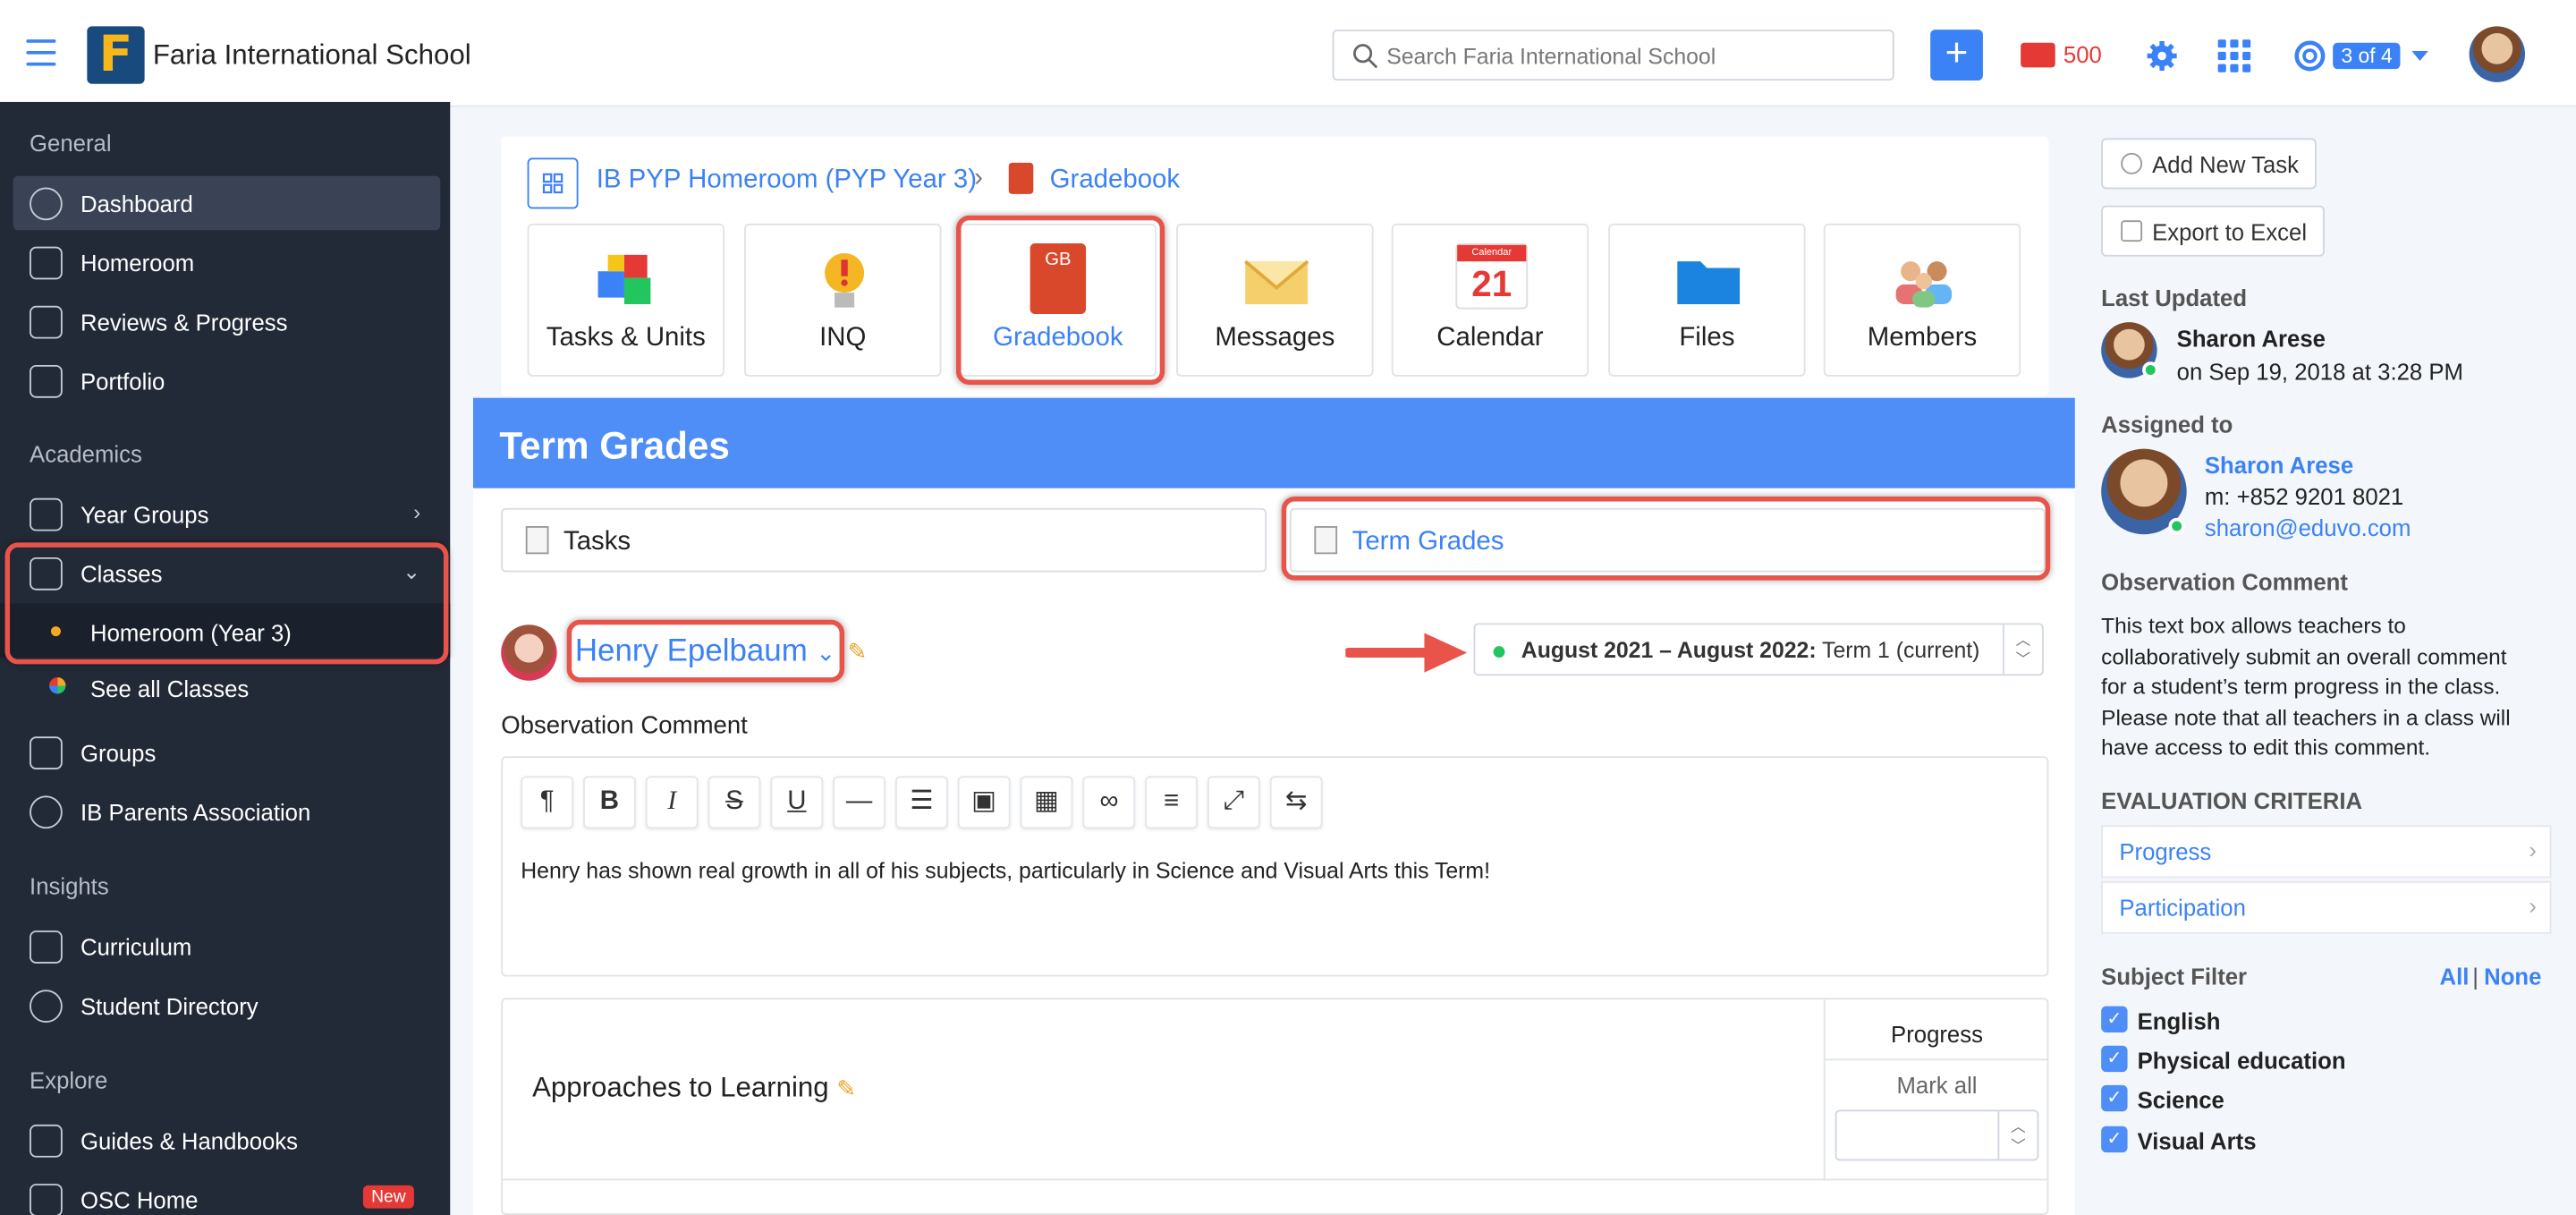 The image size is (2576, 1215). What do you see at coordinates (2209, 164) in the screenshot?
I see `add-new-task-button: Add New Task` at bounding box center [2209, 164].